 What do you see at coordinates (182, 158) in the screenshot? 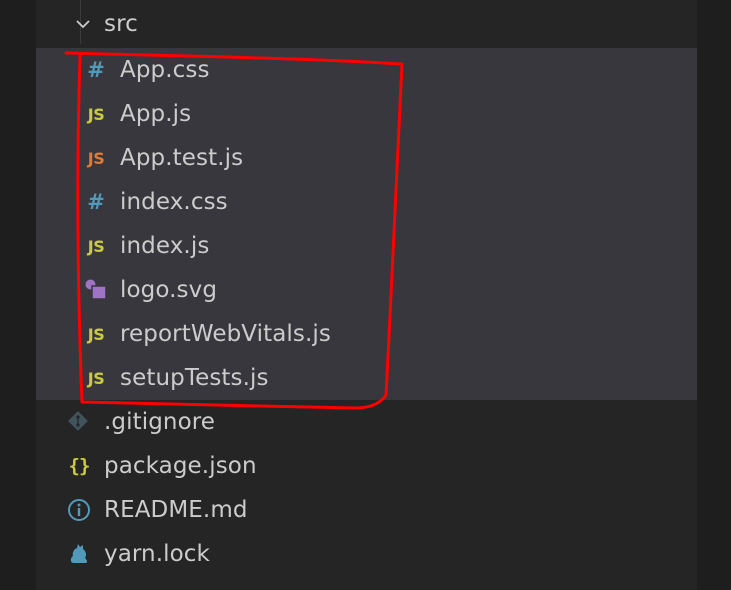
I see `file-label: App.test.js` at bounding box center [182, 158].